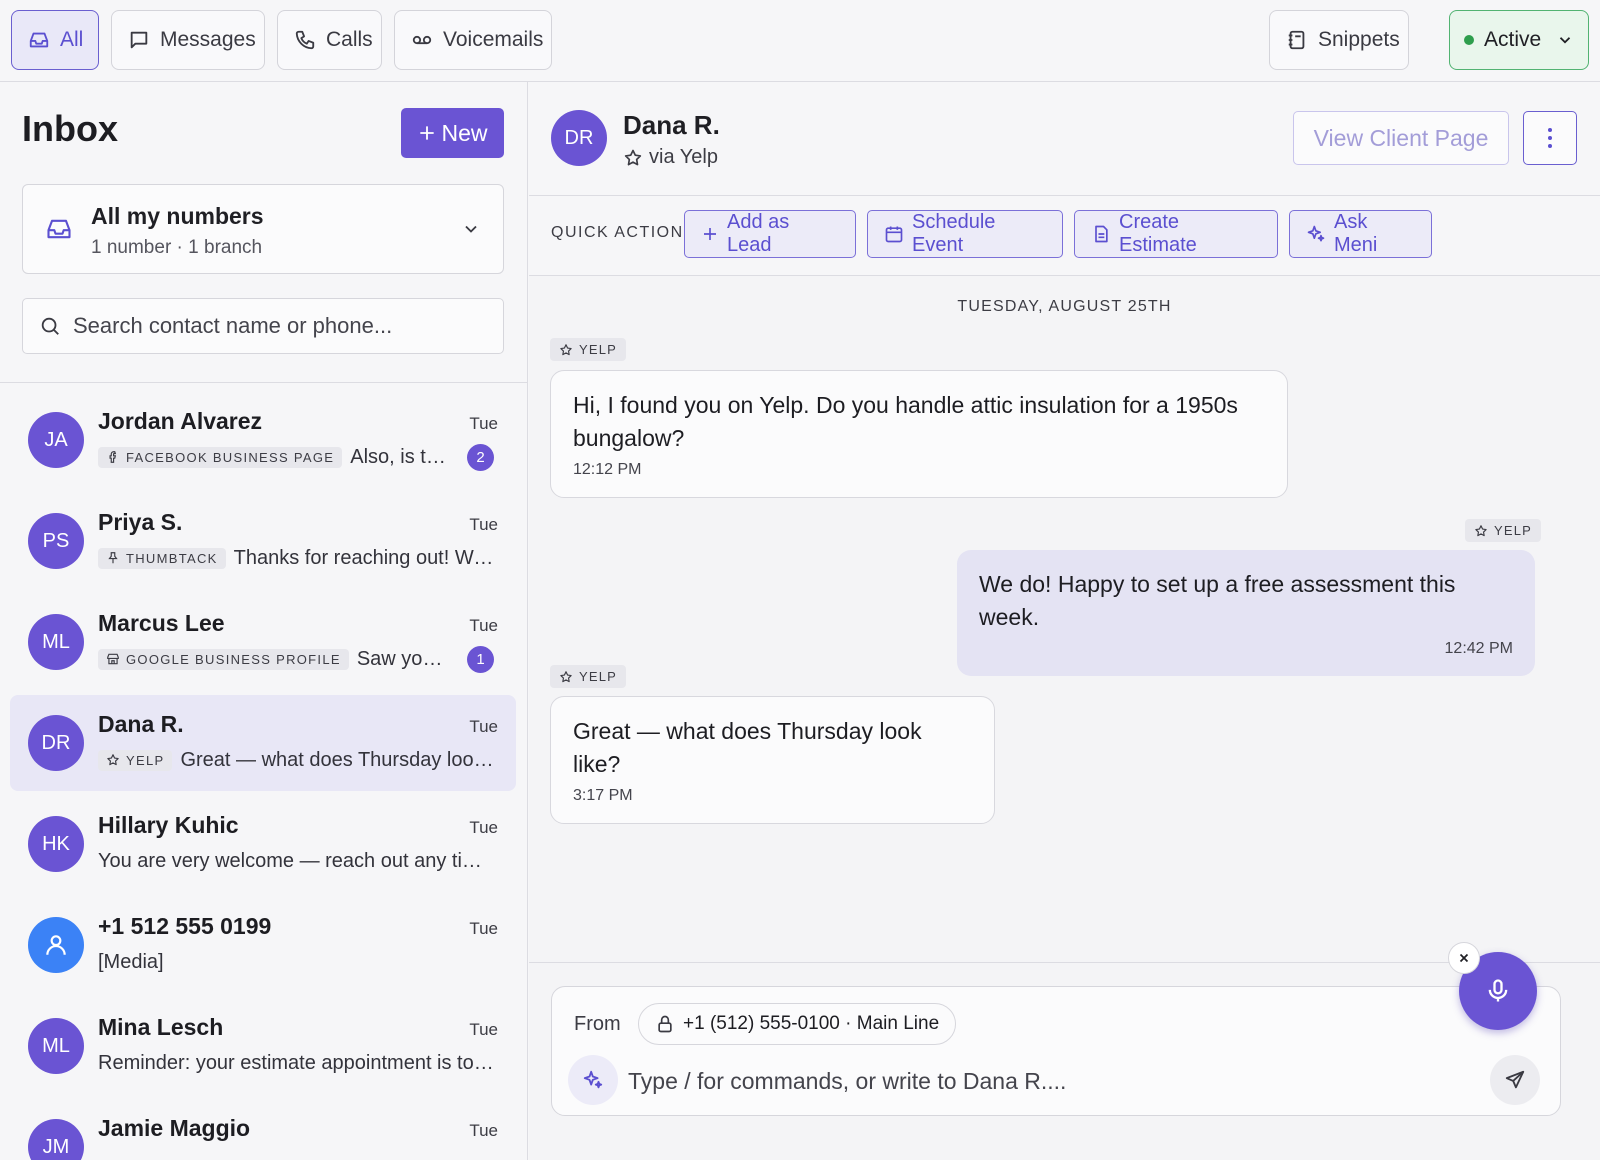  Describe the element at coordinates (1513, 39) in the screenshot. I see `status-label: Active` at that location.